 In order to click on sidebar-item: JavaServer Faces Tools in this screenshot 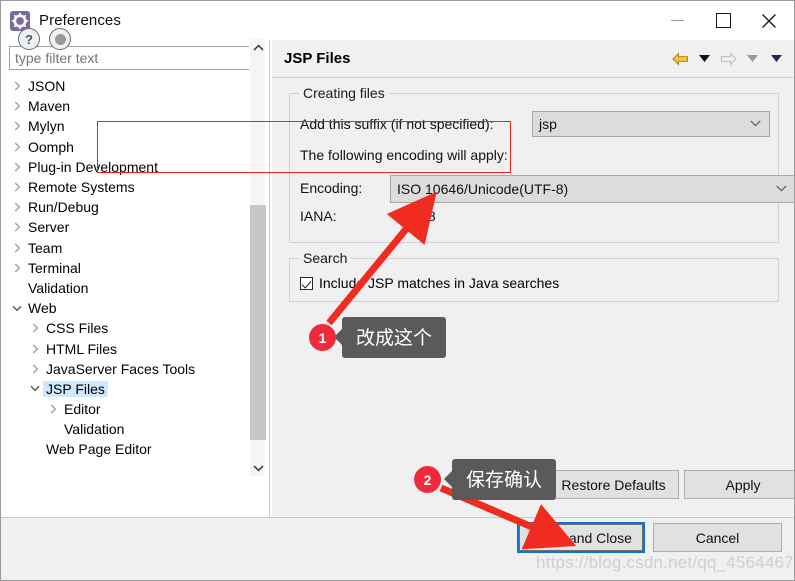, I will do `click(125, 369)`.